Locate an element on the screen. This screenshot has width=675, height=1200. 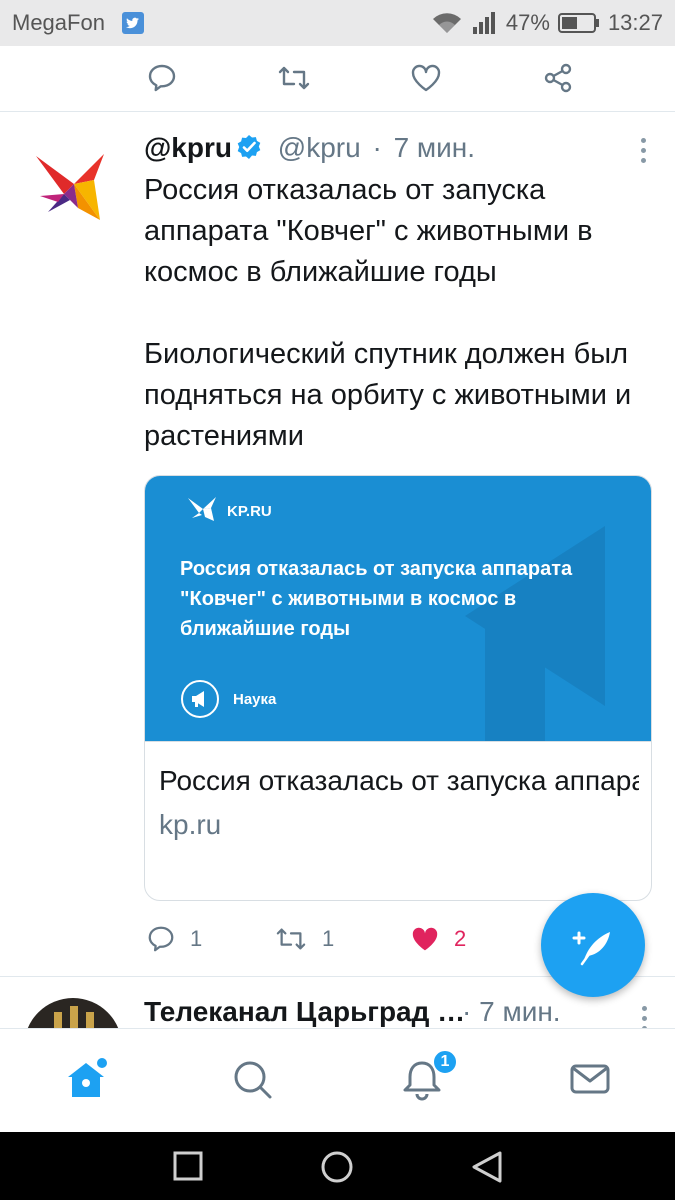
share-icon is located at coordinates (558, 78).